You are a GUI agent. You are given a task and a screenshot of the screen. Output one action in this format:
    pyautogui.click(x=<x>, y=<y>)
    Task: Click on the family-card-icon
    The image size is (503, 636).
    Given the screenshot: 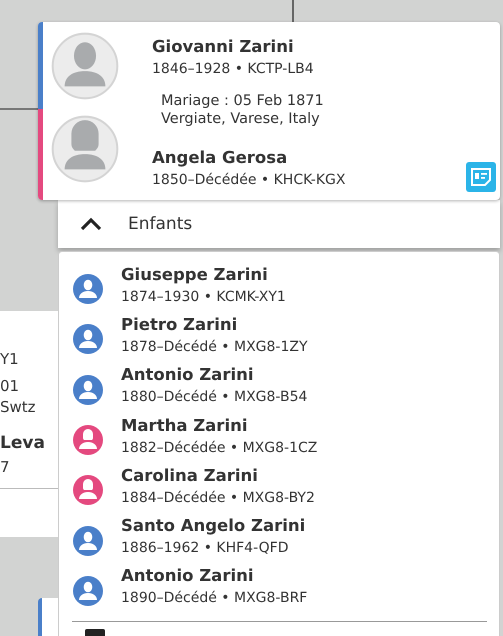 What is the action you would take?
    pyautogui.click(x=481, y=177)
    